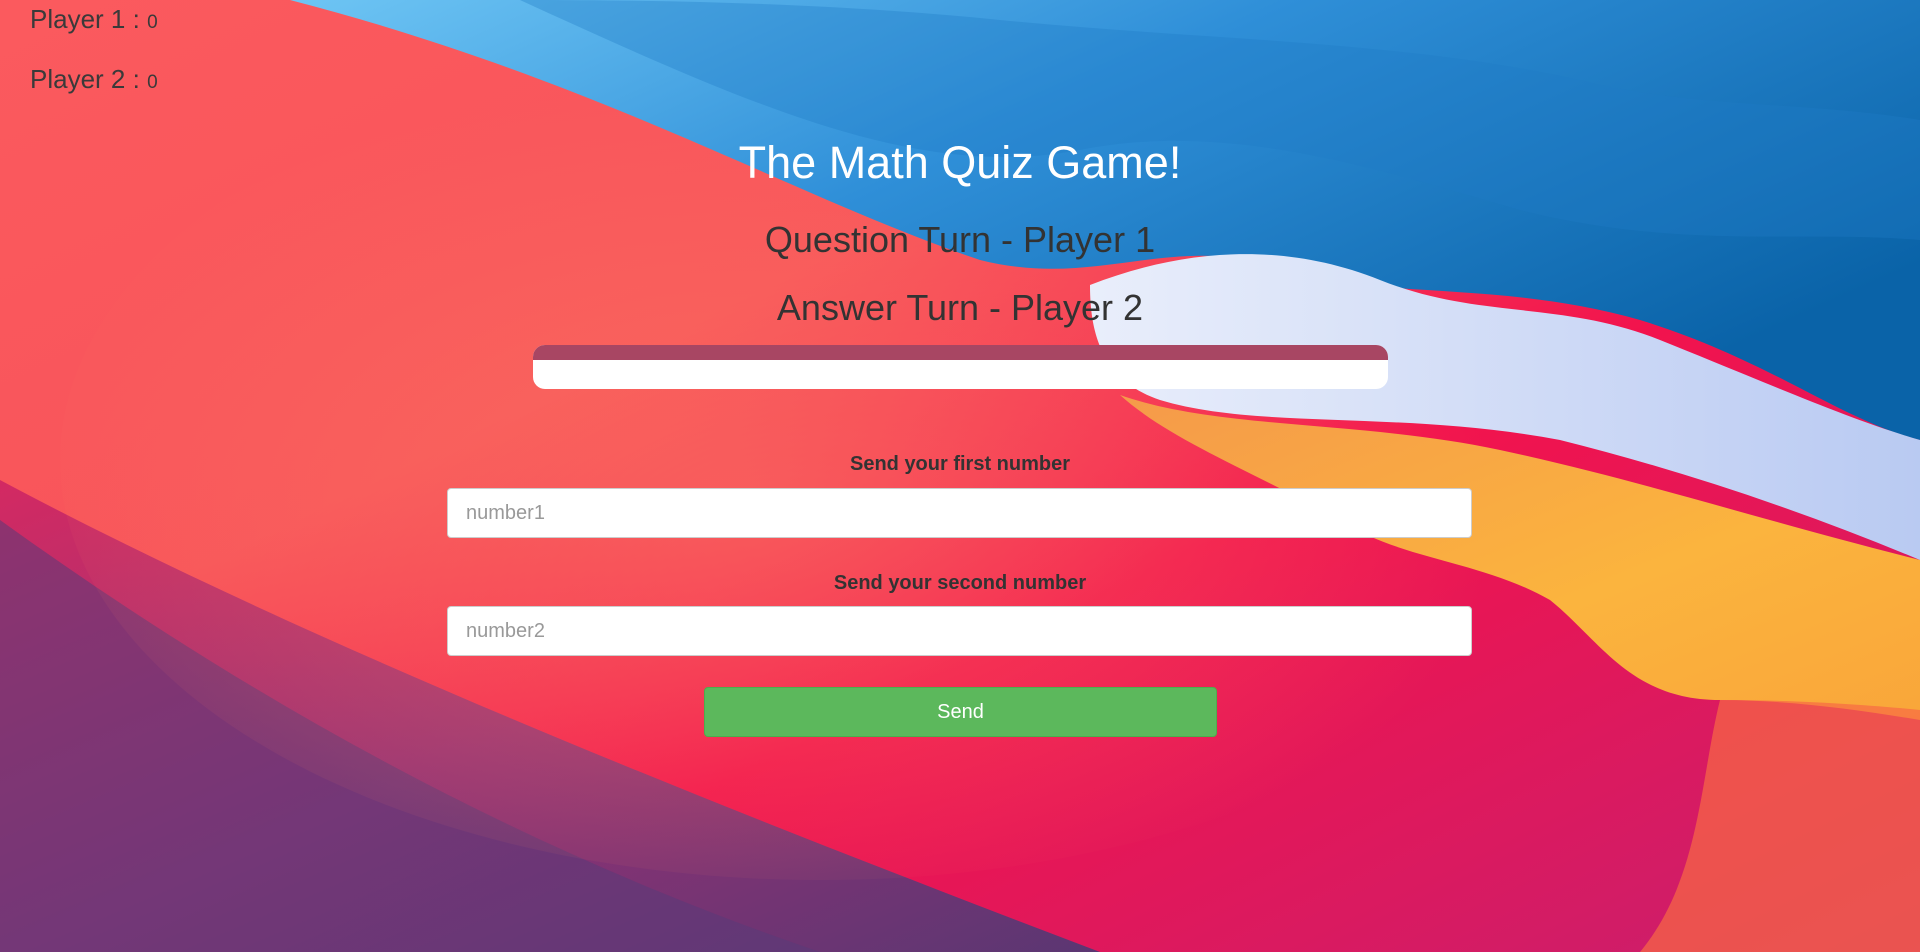  I want to click on send-button: Send, so click(960, 712).